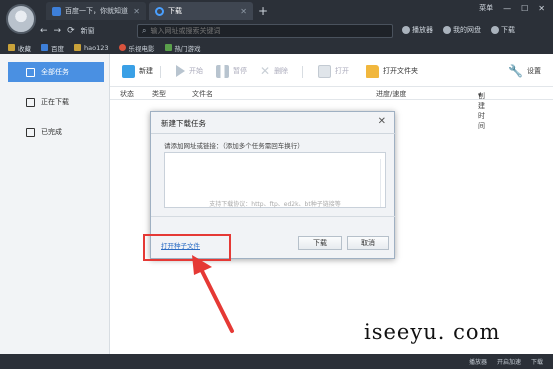 This screenshot has width=553, height=369. What do you see at coordinates (91, 48) in the screenshot?
I see `bookmark-hao123: hao123` at bounding box center [91, 48].